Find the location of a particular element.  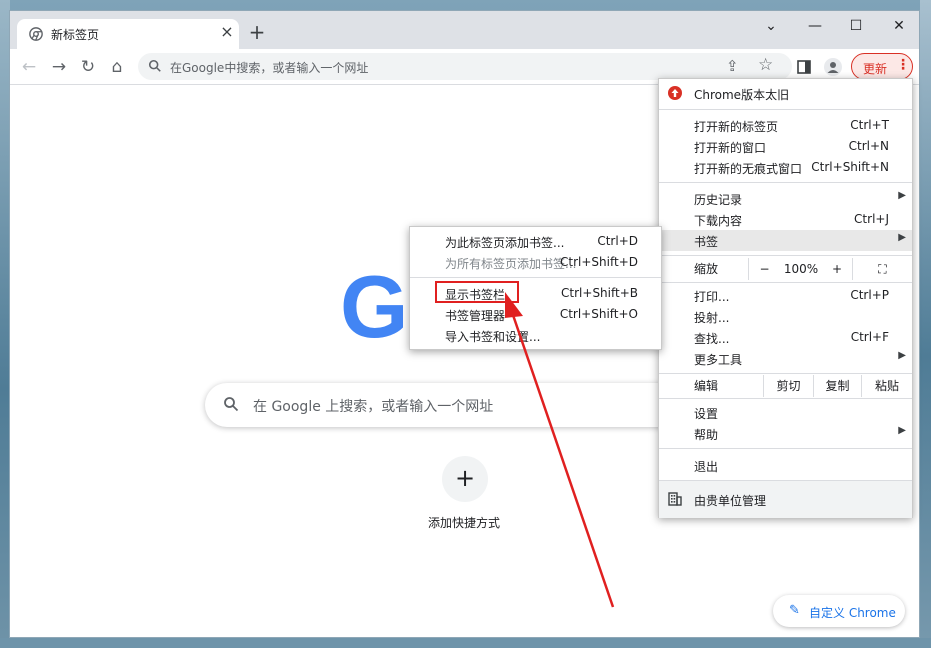

cut-button: 剪切 is located at coordinates (788, 386).